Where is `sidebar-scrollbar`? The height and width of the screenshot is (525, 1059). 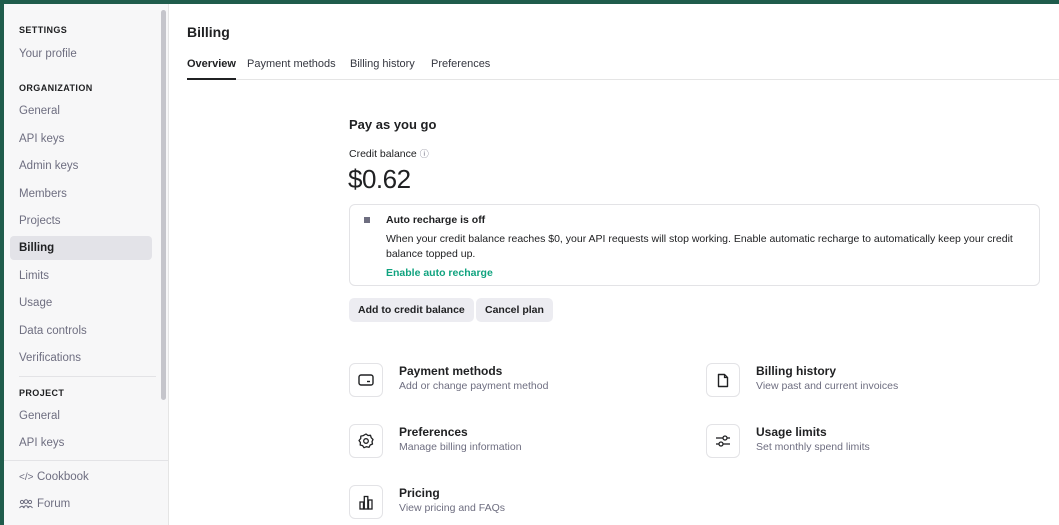
sidebar-scrollbar is located at coordinates (163, 205).